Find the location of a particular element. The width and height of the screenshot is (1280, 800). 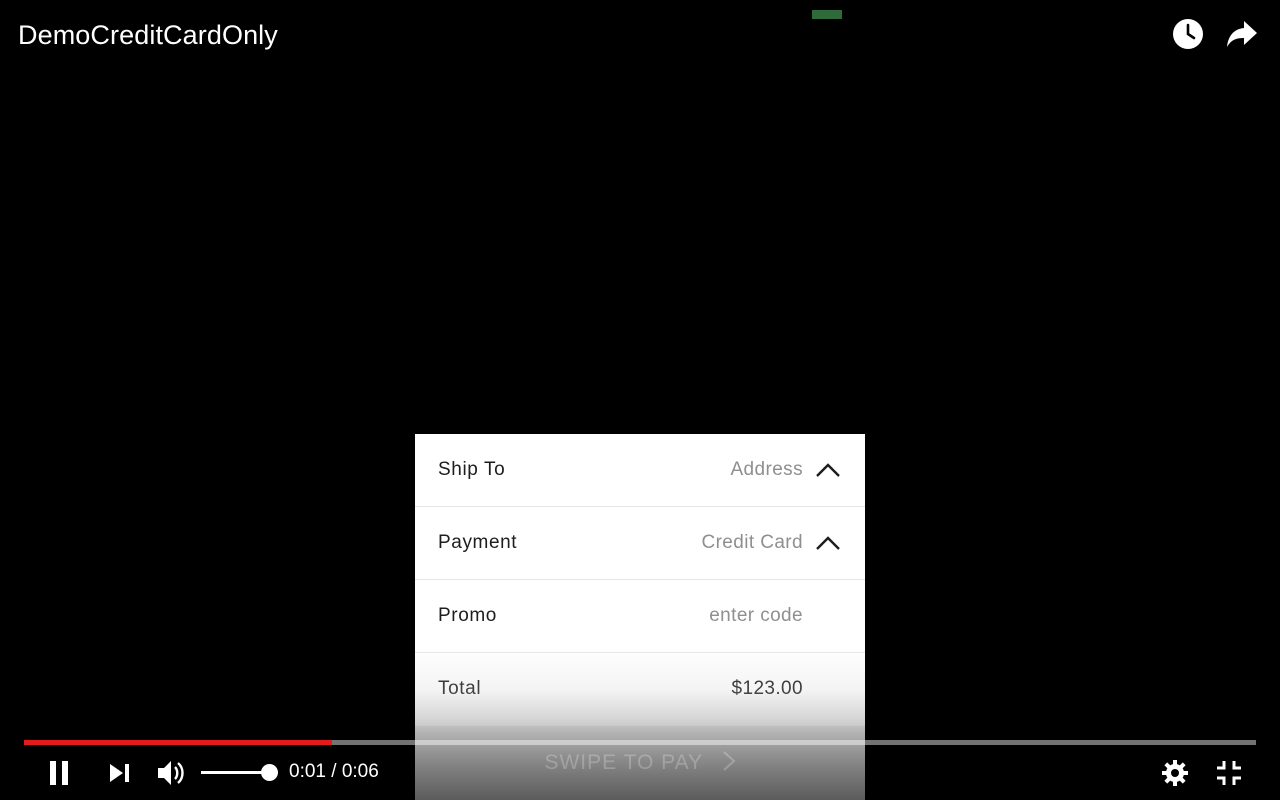

swipe-to-pay: SWIPE TO PAY is located at coordinates (640, 762).